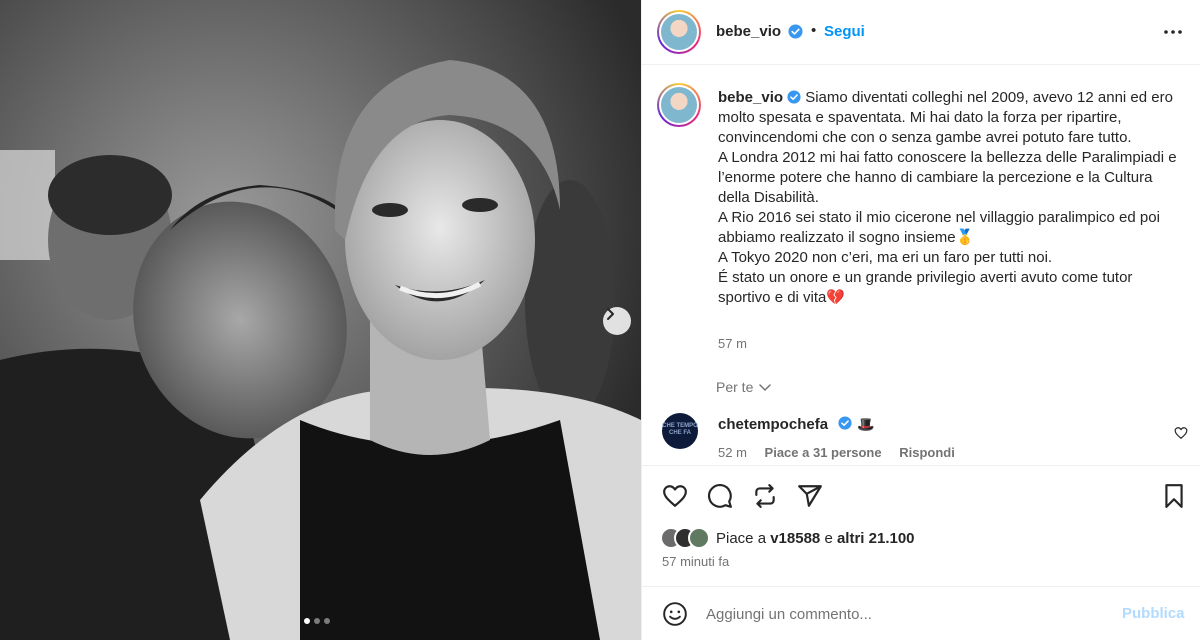 Image resolution: width=1200 pixels, height=640 pixels. What do you see at coordinates (1173, 32) in the screenshot?
I see `more-options-icon` at bounding box center [1173, 32].